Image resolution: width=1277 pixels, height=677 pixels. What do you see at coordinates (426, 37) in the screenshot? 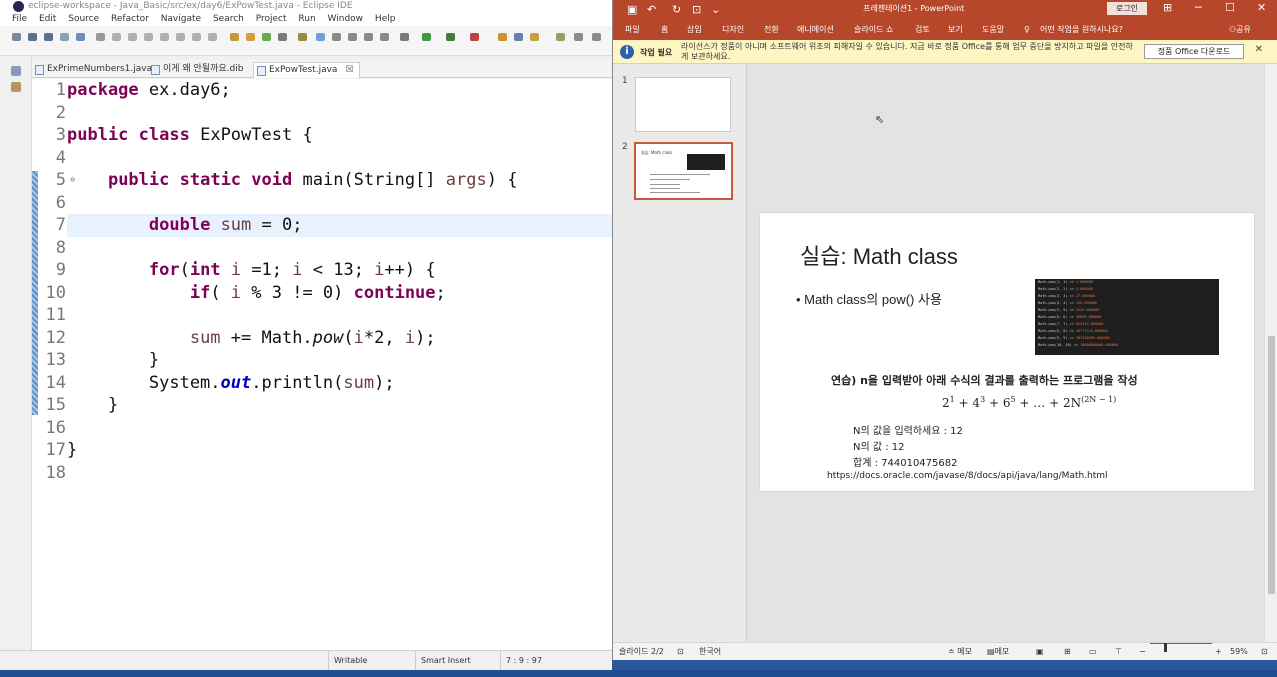
I see `run-icon` at bounding box center [426, 37].